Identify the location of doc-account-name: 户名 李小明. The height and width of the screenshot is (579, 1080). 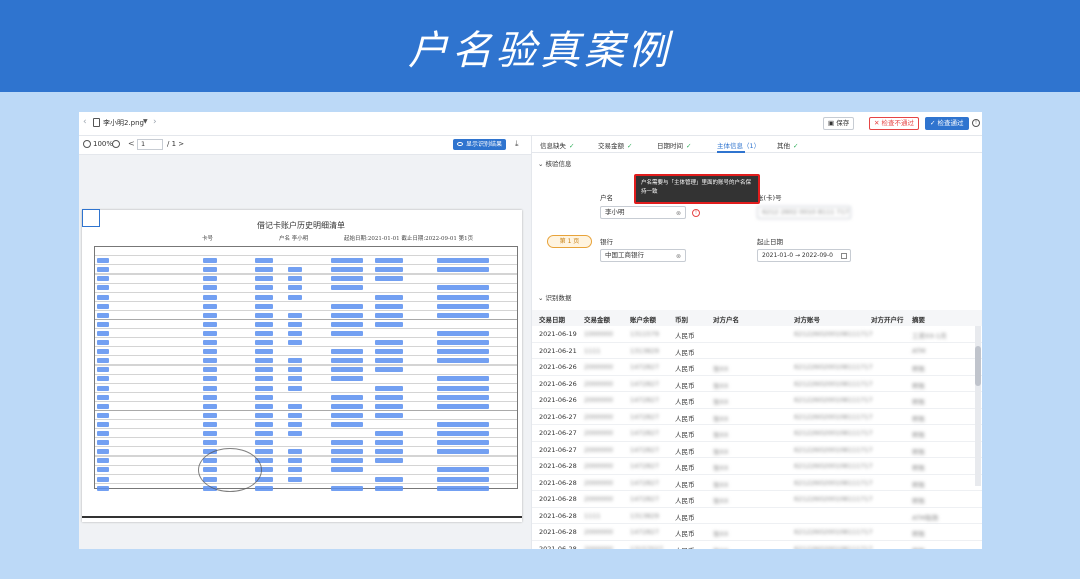
(294, 239).